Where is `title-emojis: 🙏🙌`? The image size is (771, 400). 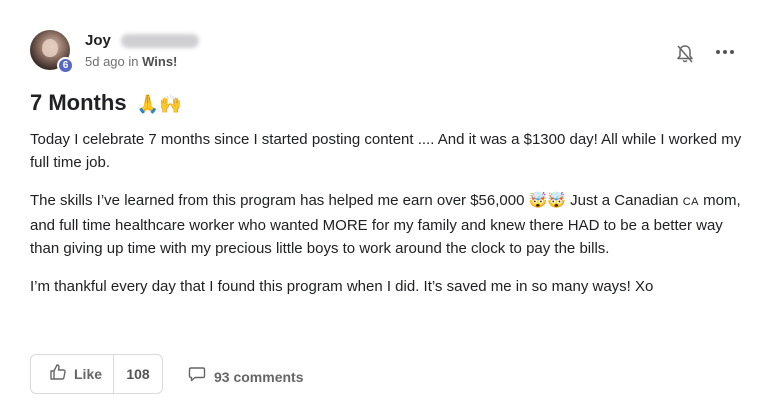 title-emojis: 🙏🙌 is located at coordinates (159, 104).